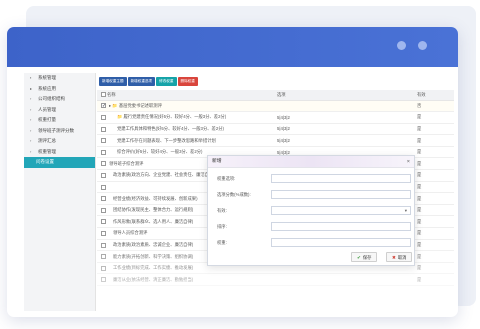 The height and width of the screenshot is (329, 480). Describe the element at coordinates (394, 257) in the screenshot. I see `cancel-icon: ✖` at that location.